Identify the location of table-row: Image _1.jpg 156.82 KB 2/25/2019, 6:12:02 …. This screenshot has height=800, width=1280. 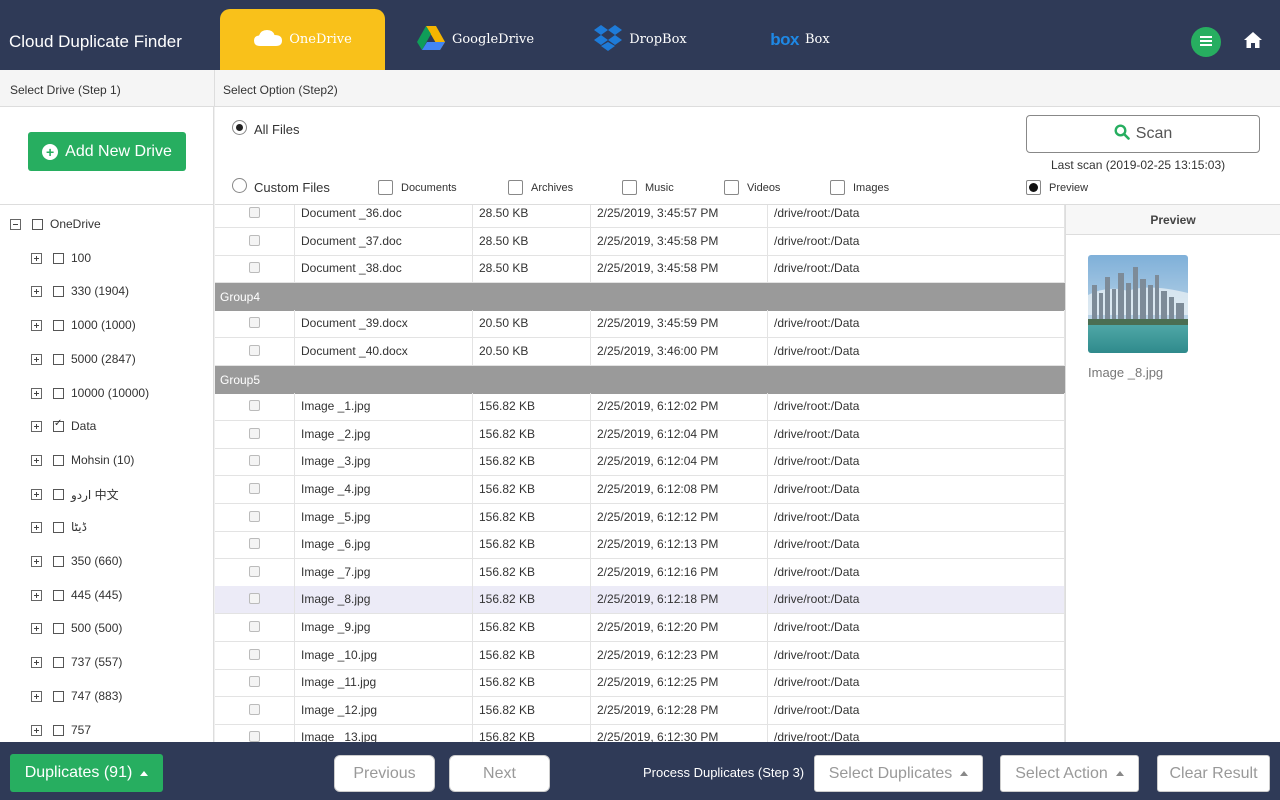
(640, 407).